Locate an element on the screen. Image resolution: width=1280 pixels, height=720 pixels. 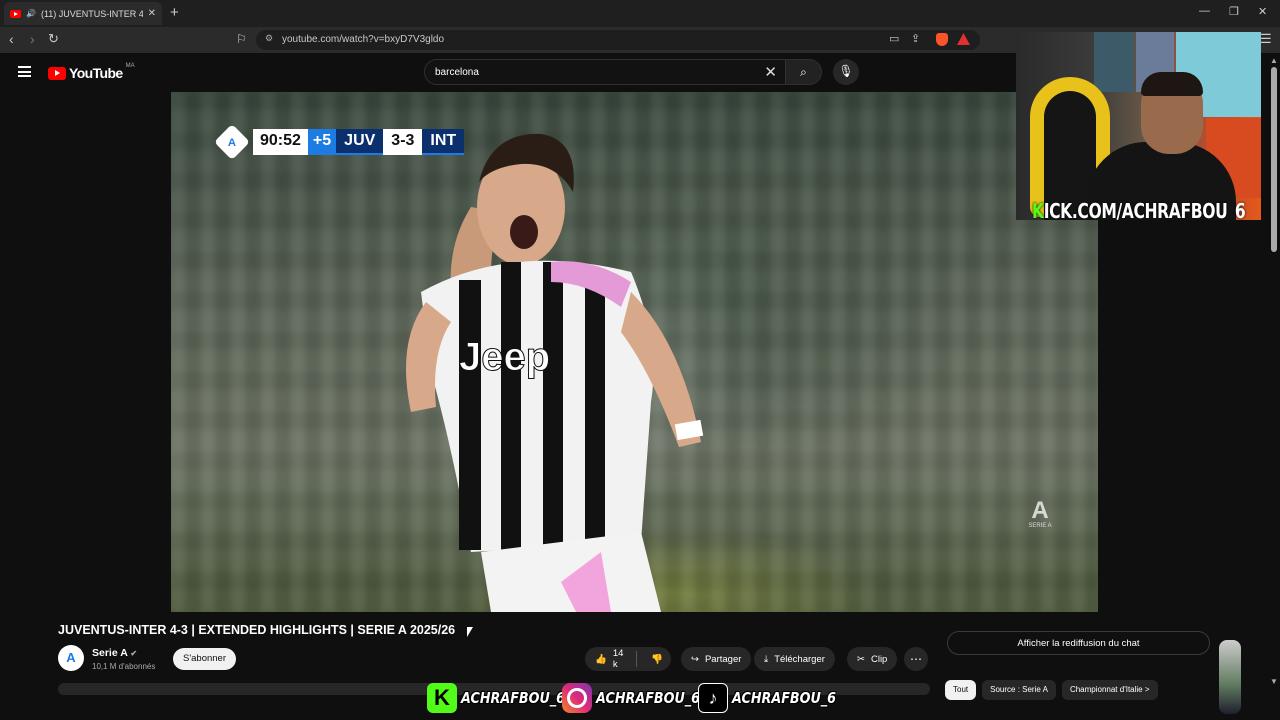
clip-button: ✂ Clip is located at coordinates (872, 659).